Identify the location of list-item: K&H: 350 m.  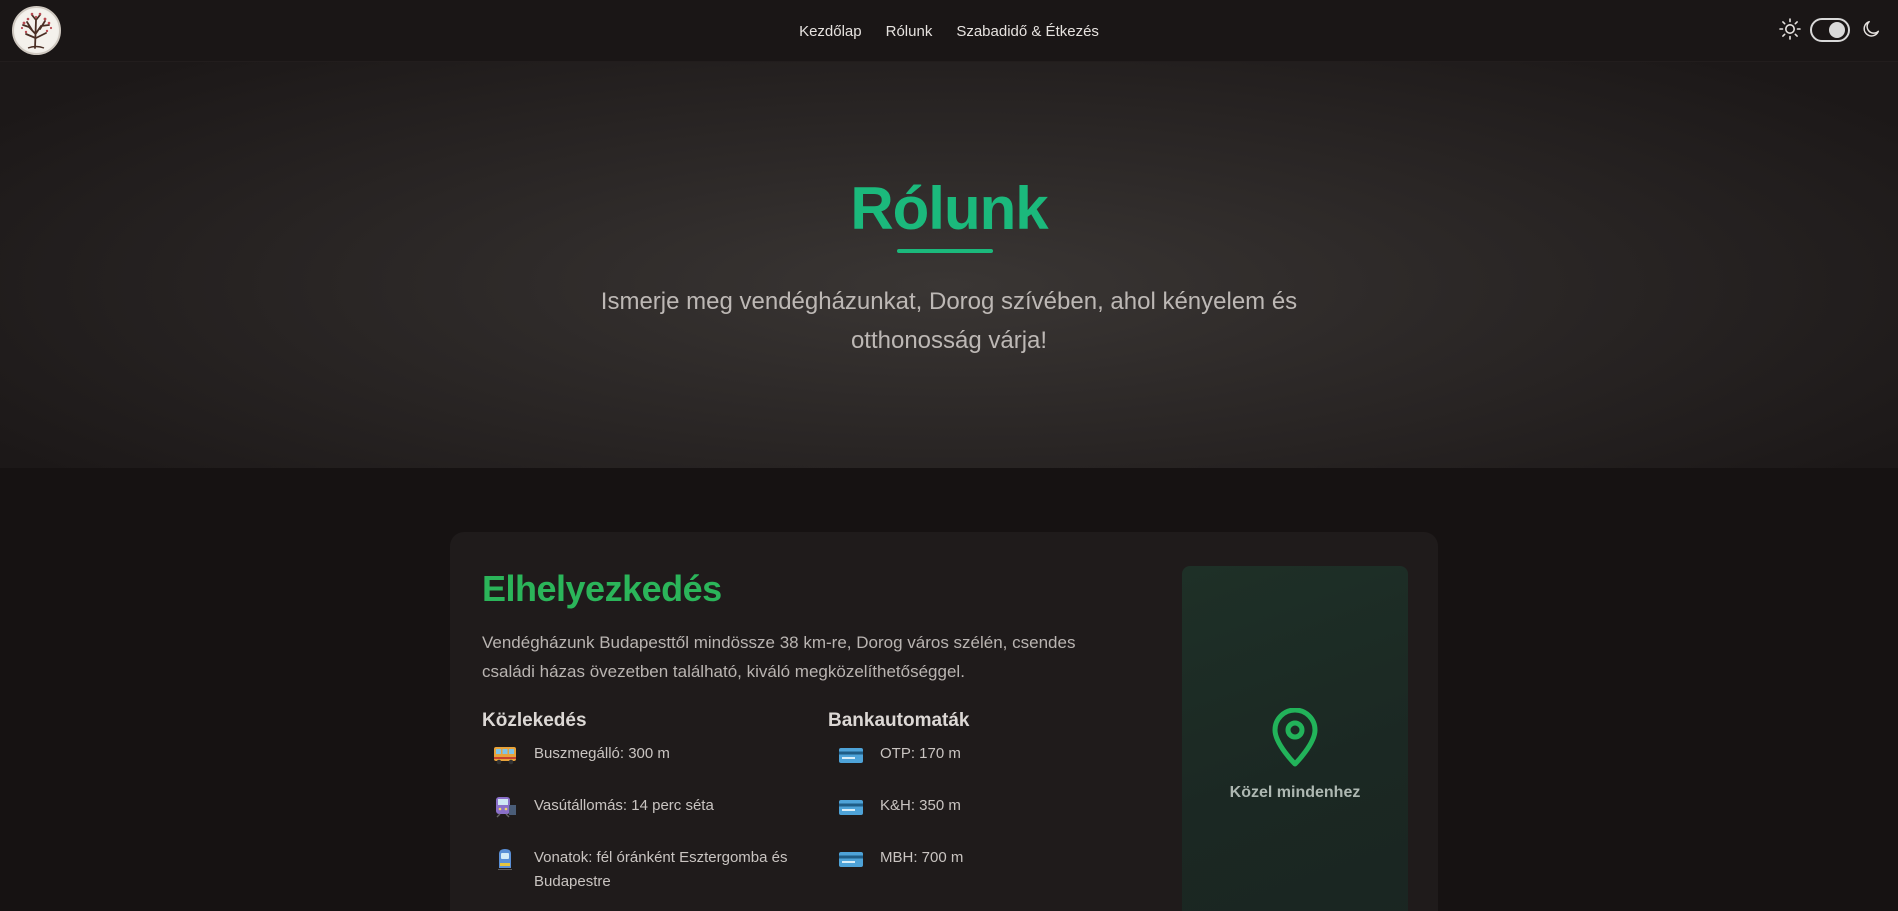
(989, 806).